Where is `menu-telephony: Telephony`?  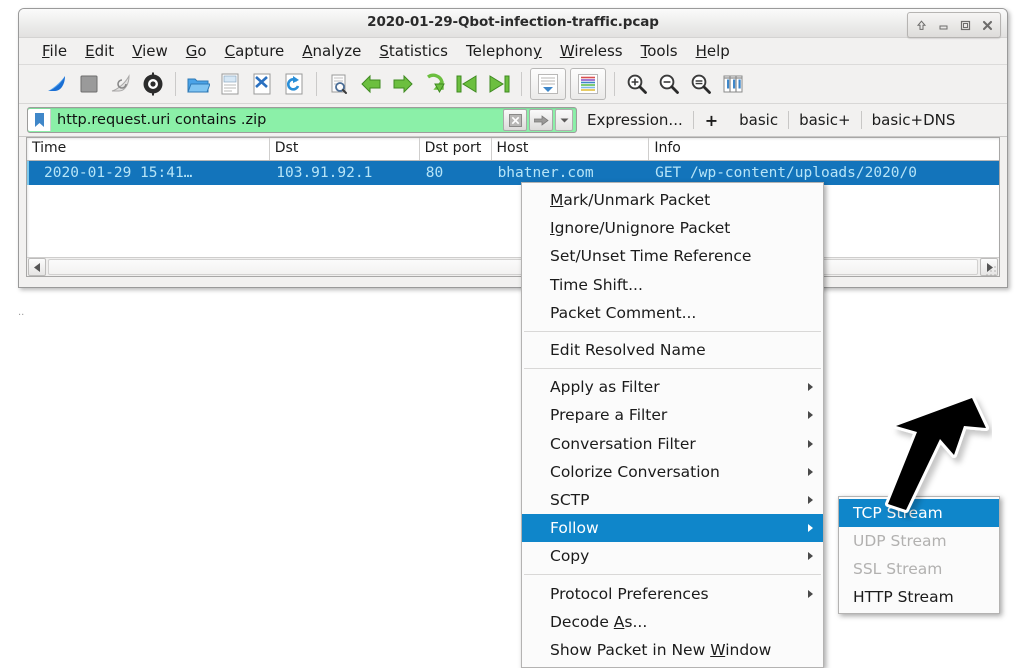 menu-telephony: Telephony is located at coordinates (504, 51).